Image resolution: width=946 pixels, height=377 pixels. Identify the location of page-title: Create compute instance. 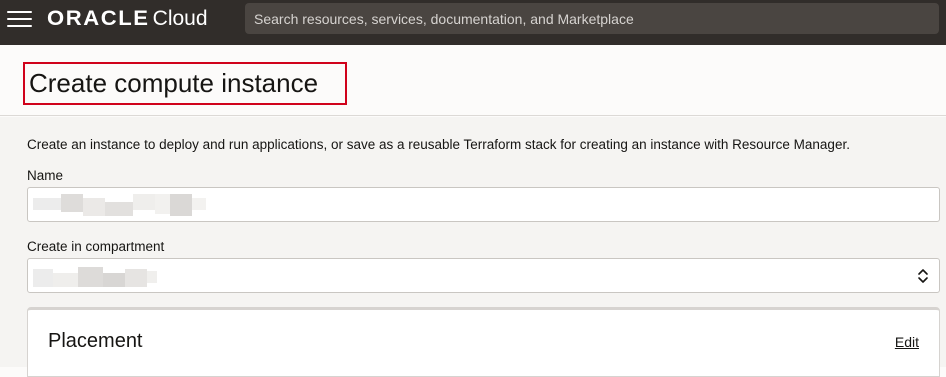
(174, 83).